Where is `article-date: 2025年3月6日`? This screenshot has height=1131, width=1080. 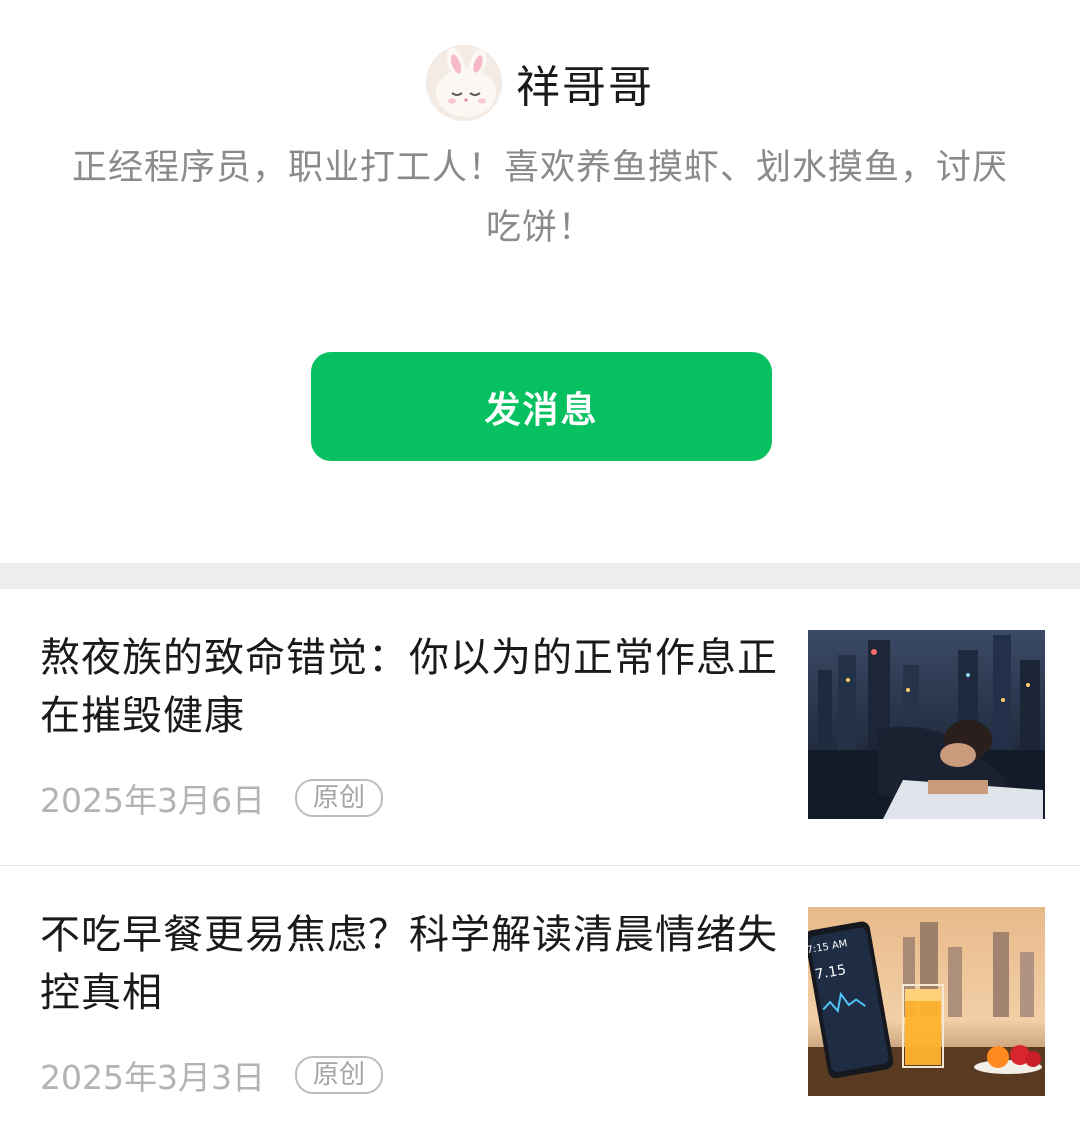 article-date: 2025年3月6日 is located at coordinates (152, 800).